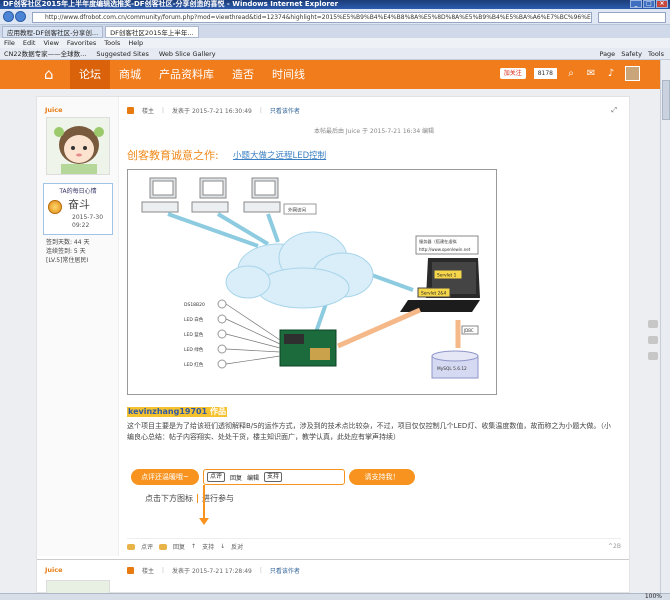 The width and height of the screenshot is (670, 600). Describe the element at coordinates (571, 73) in the screenshot. I see `search-icon: ⌕` at that location.